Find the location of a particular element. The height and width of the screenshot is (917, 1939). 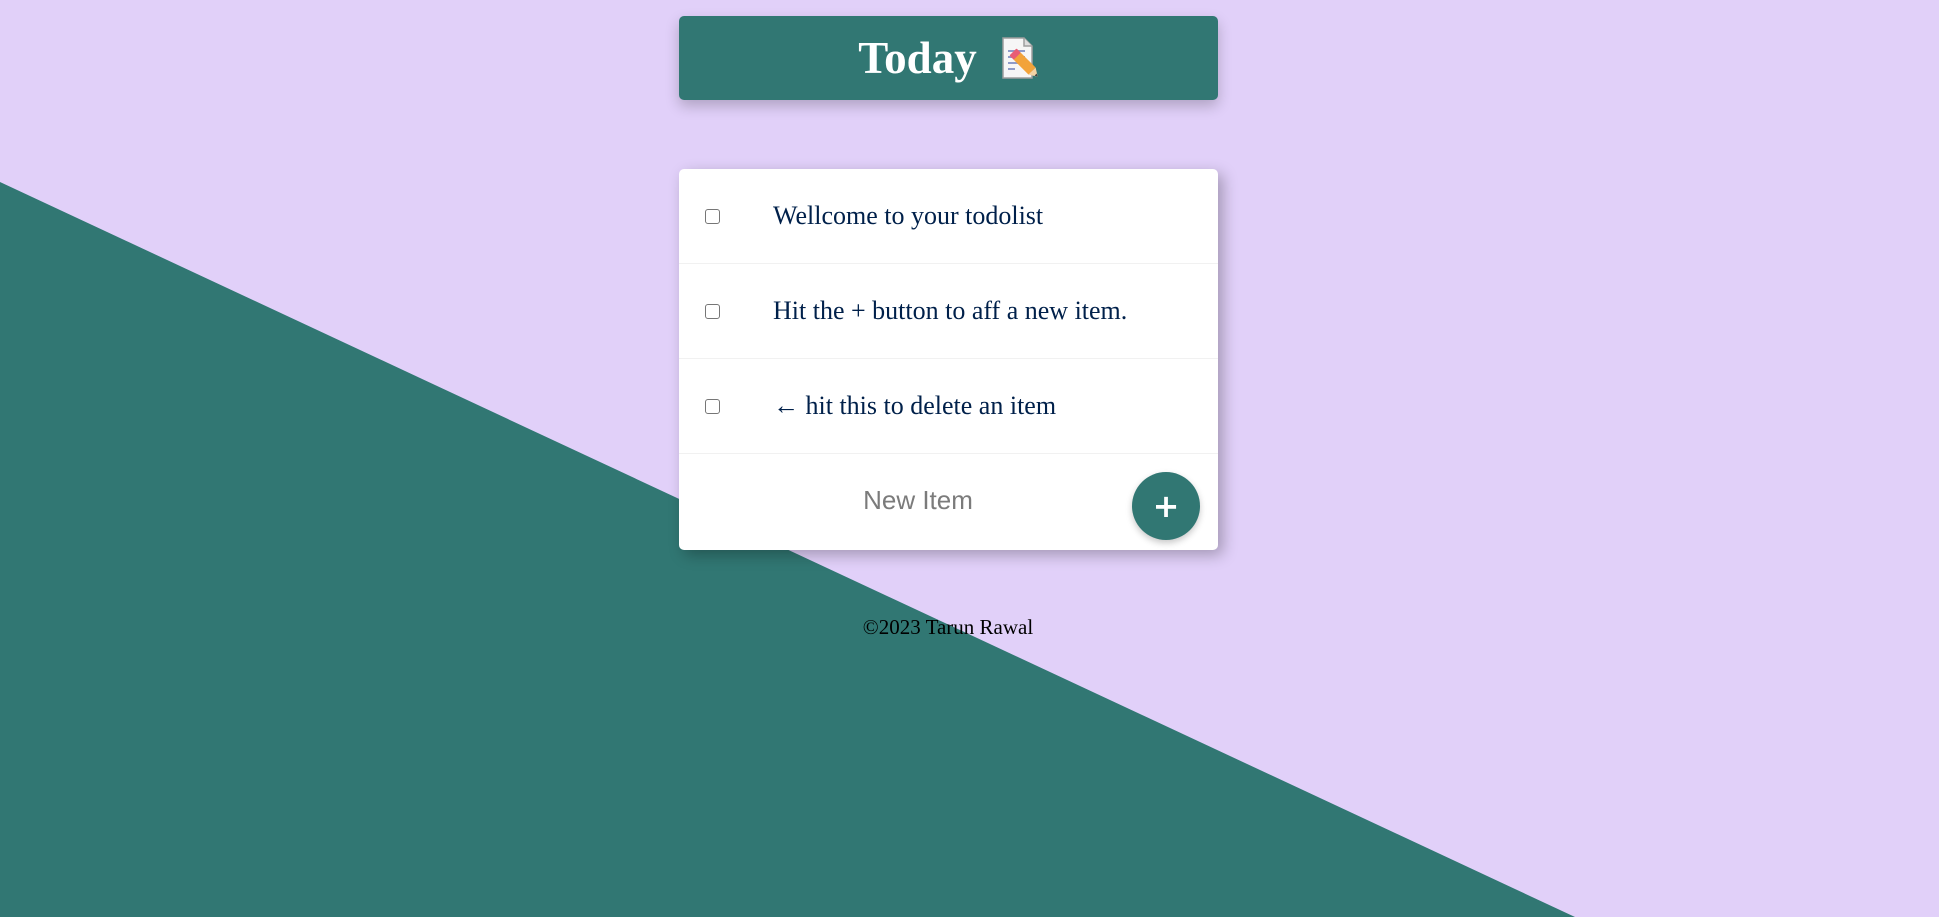

header-box: Today is located at coordinates (948, 58).